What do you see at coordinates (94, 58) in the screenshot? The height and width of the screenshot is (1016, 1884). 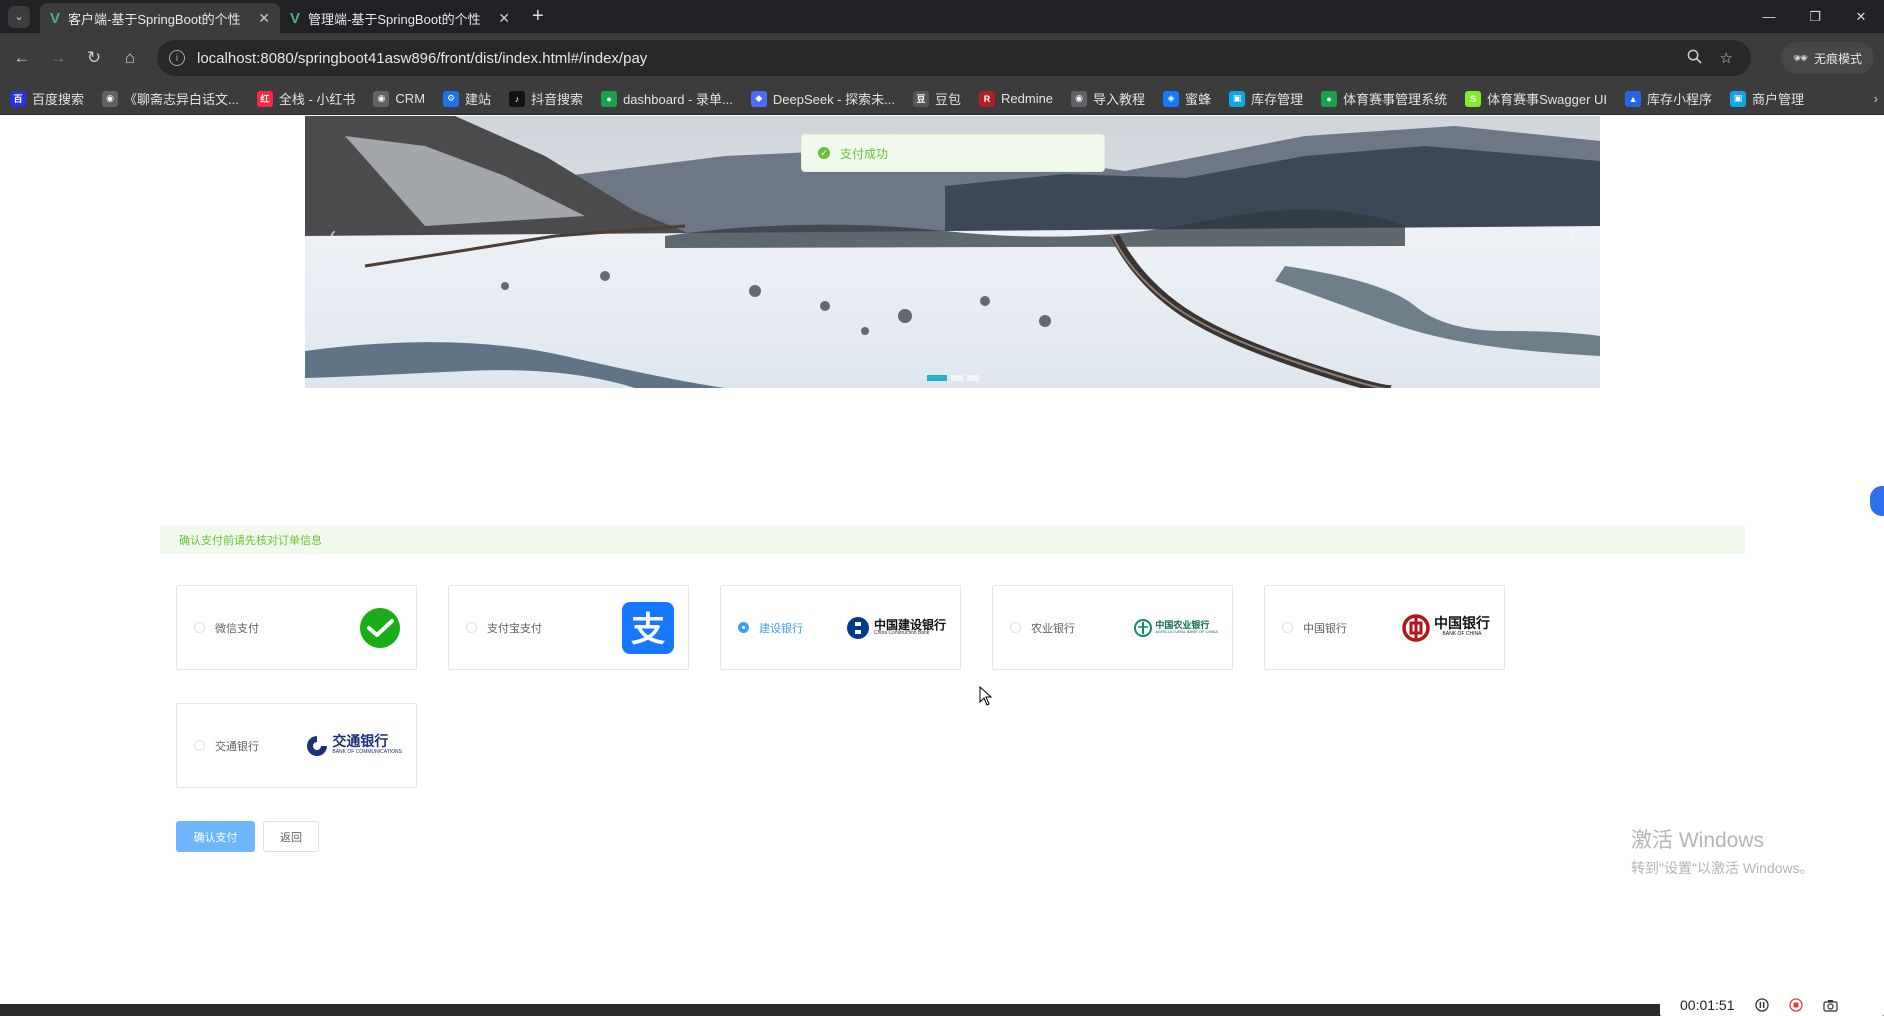 I see `reload-icon: ↻` at bounding box center [94, 58].